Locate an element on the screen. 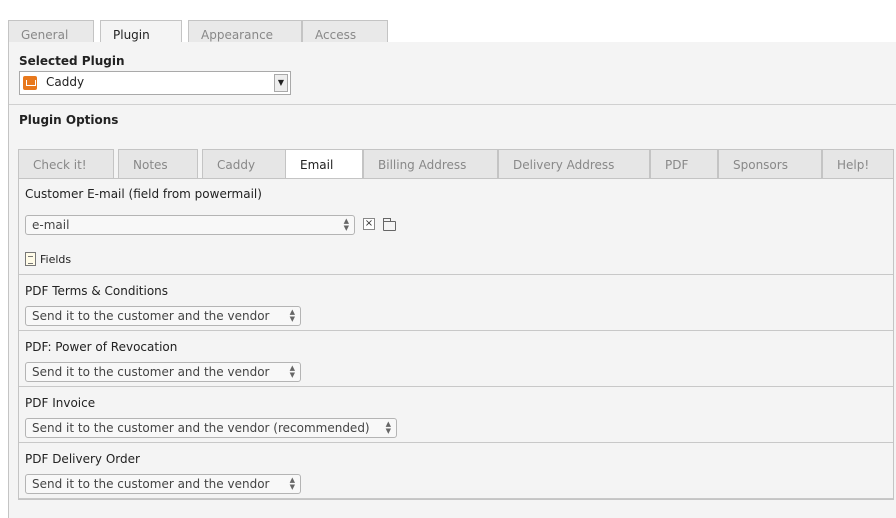  tab-billing-address: Billing Address is located at coordinates (430, 164).